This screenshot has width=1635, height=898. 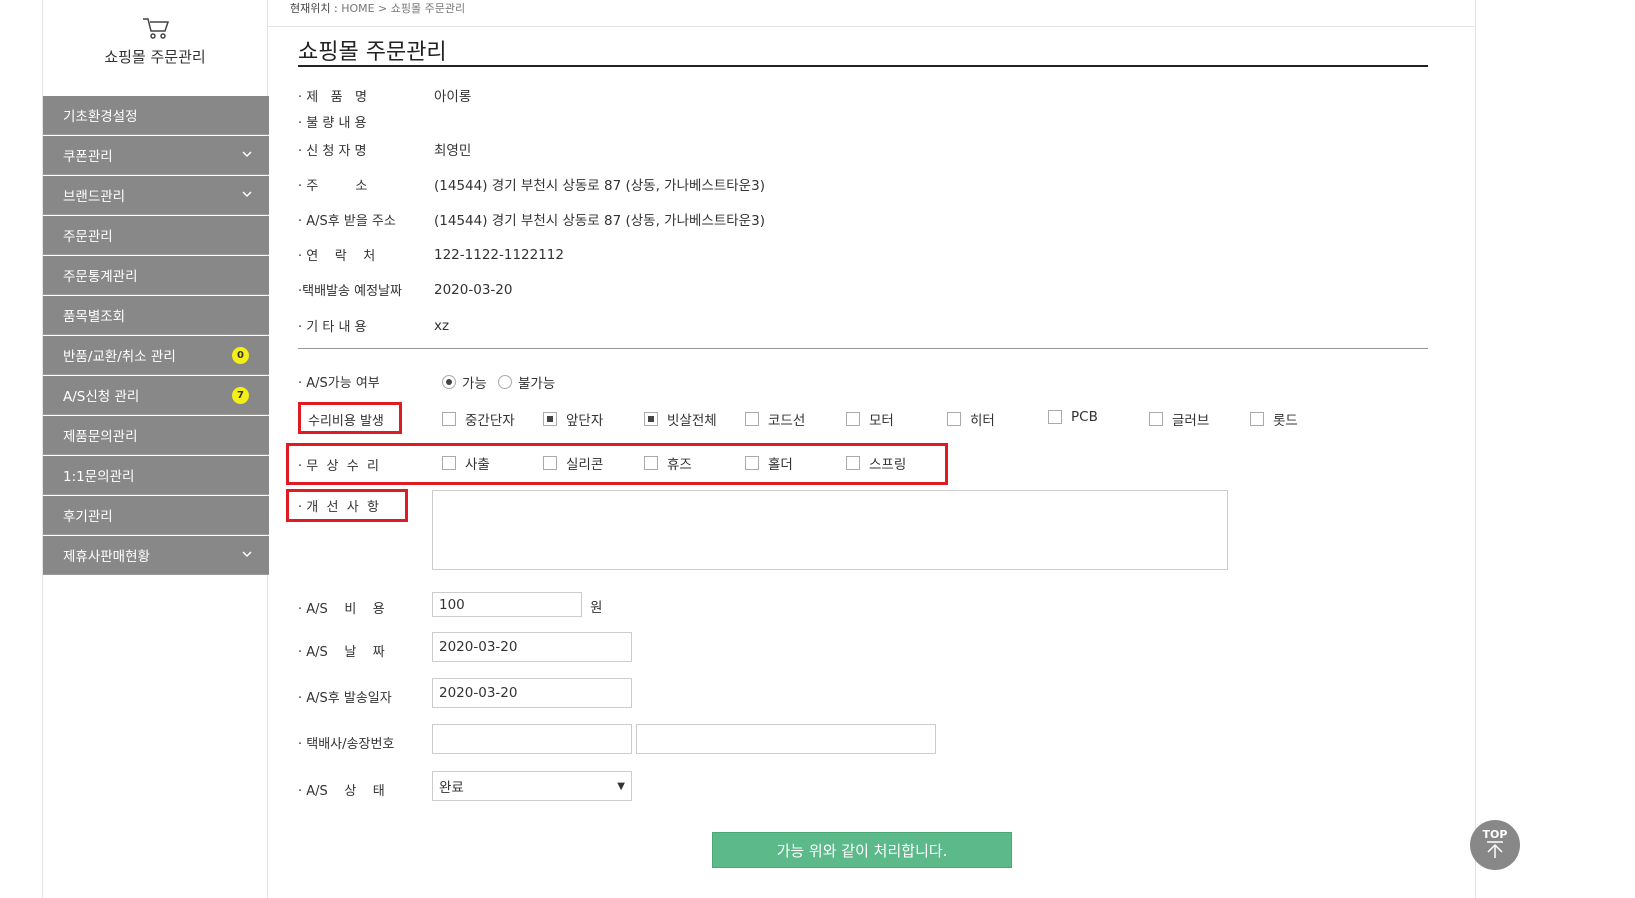 What do you see at coordinates (442, 325) in the screenshot?
I see `info-value: xz` at bounding box center [442, 325].